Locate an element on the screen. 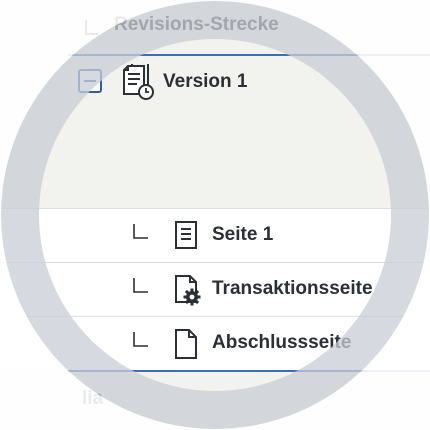  page-text-icon is located at coordinates (186, 235).